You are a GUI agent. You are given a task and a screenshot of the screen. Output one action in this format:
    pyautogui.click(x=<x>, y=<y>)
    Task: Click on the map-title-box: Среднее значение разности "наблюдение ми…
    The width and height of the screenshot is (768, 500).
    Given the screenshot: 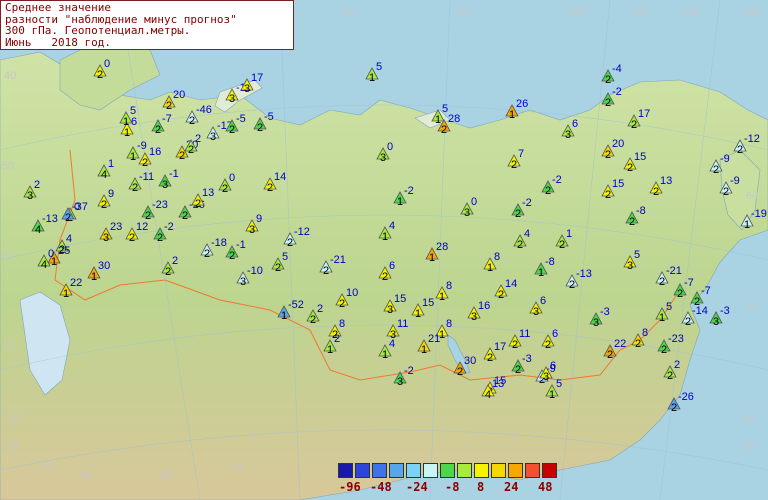 What is the action you would take?
    pyautogui.click(x=147, y=25)
    